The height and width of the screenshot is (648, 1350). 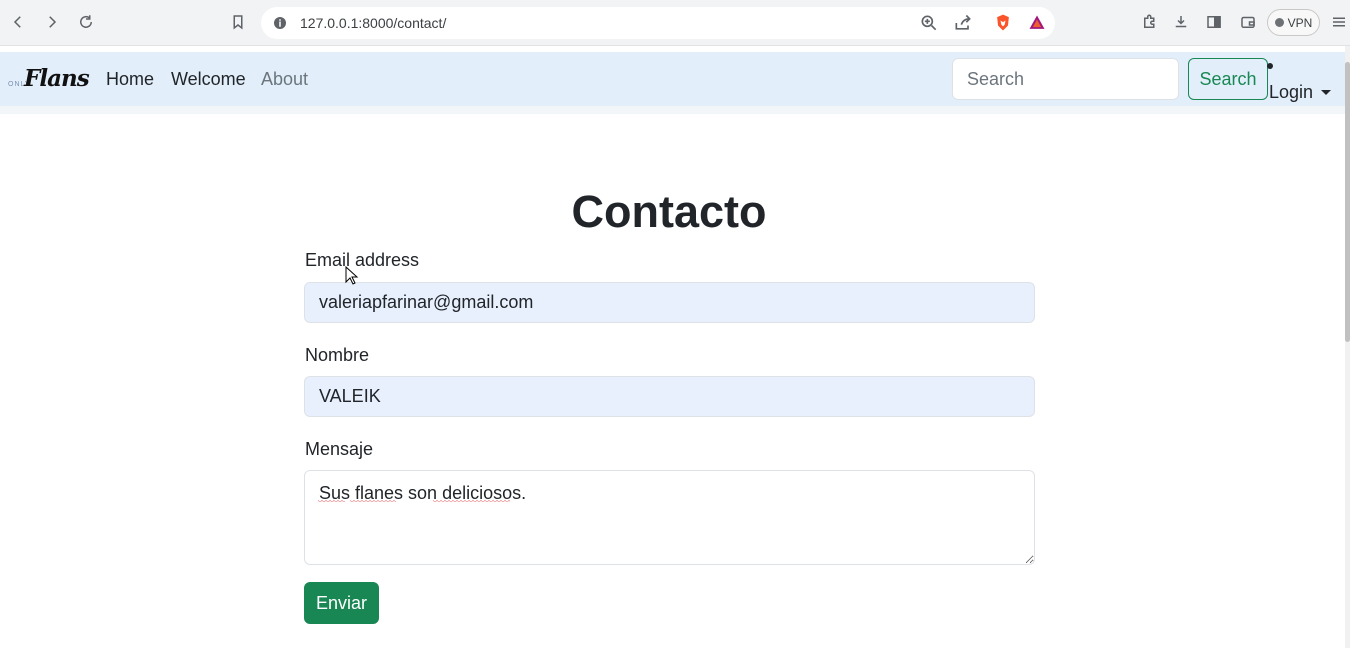 I want to click on email-label: Email address, so click(x=362, y=260).